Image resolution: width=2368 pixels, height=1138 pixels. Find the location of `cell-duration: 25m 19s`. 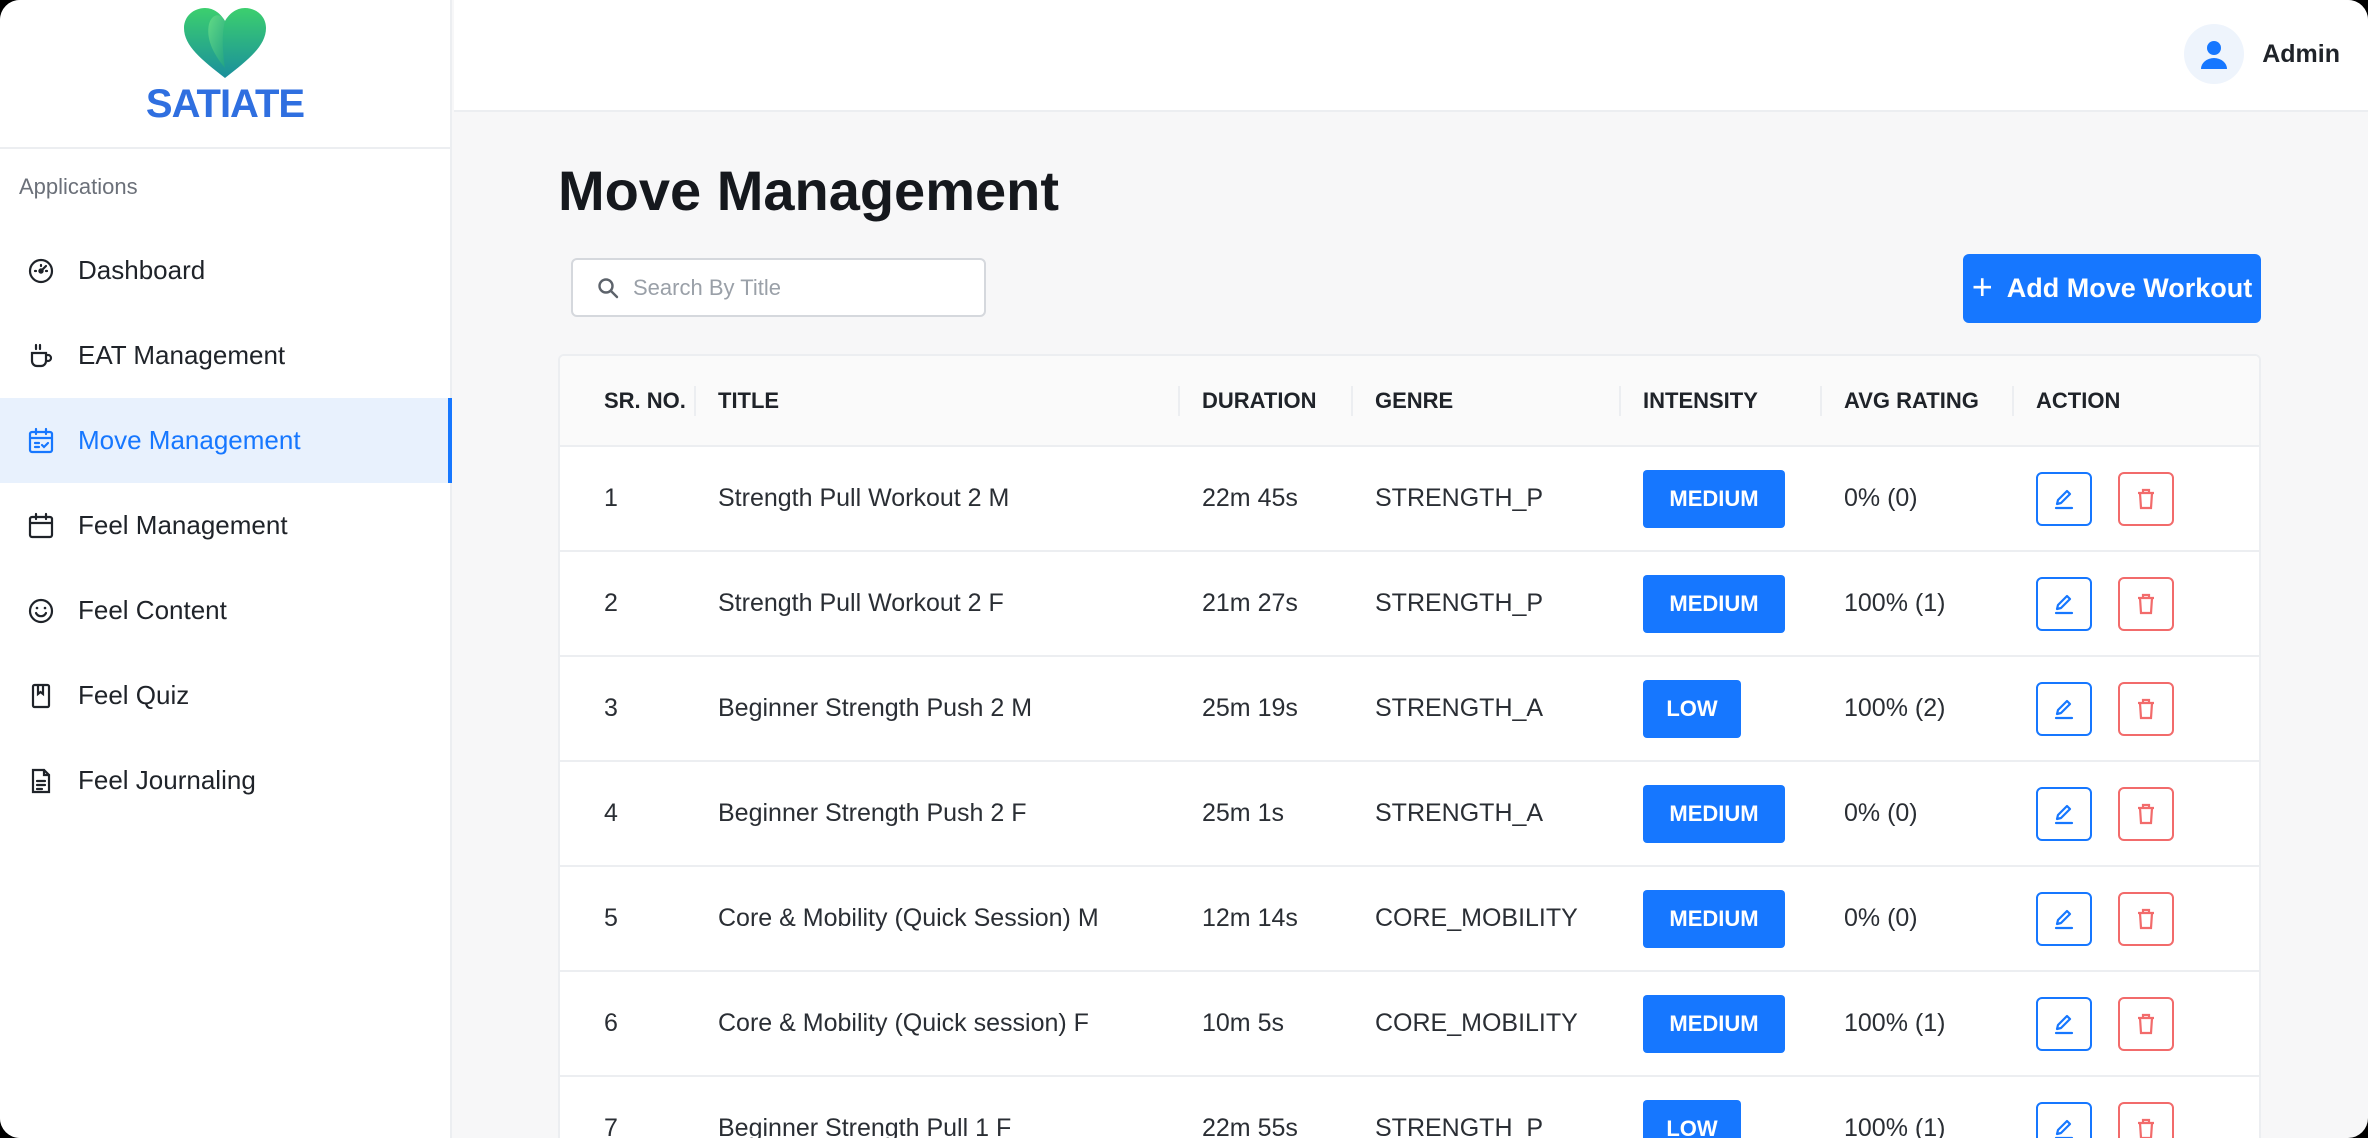

cell-duration: 25m 19s is located at coordinates (1250, 708).